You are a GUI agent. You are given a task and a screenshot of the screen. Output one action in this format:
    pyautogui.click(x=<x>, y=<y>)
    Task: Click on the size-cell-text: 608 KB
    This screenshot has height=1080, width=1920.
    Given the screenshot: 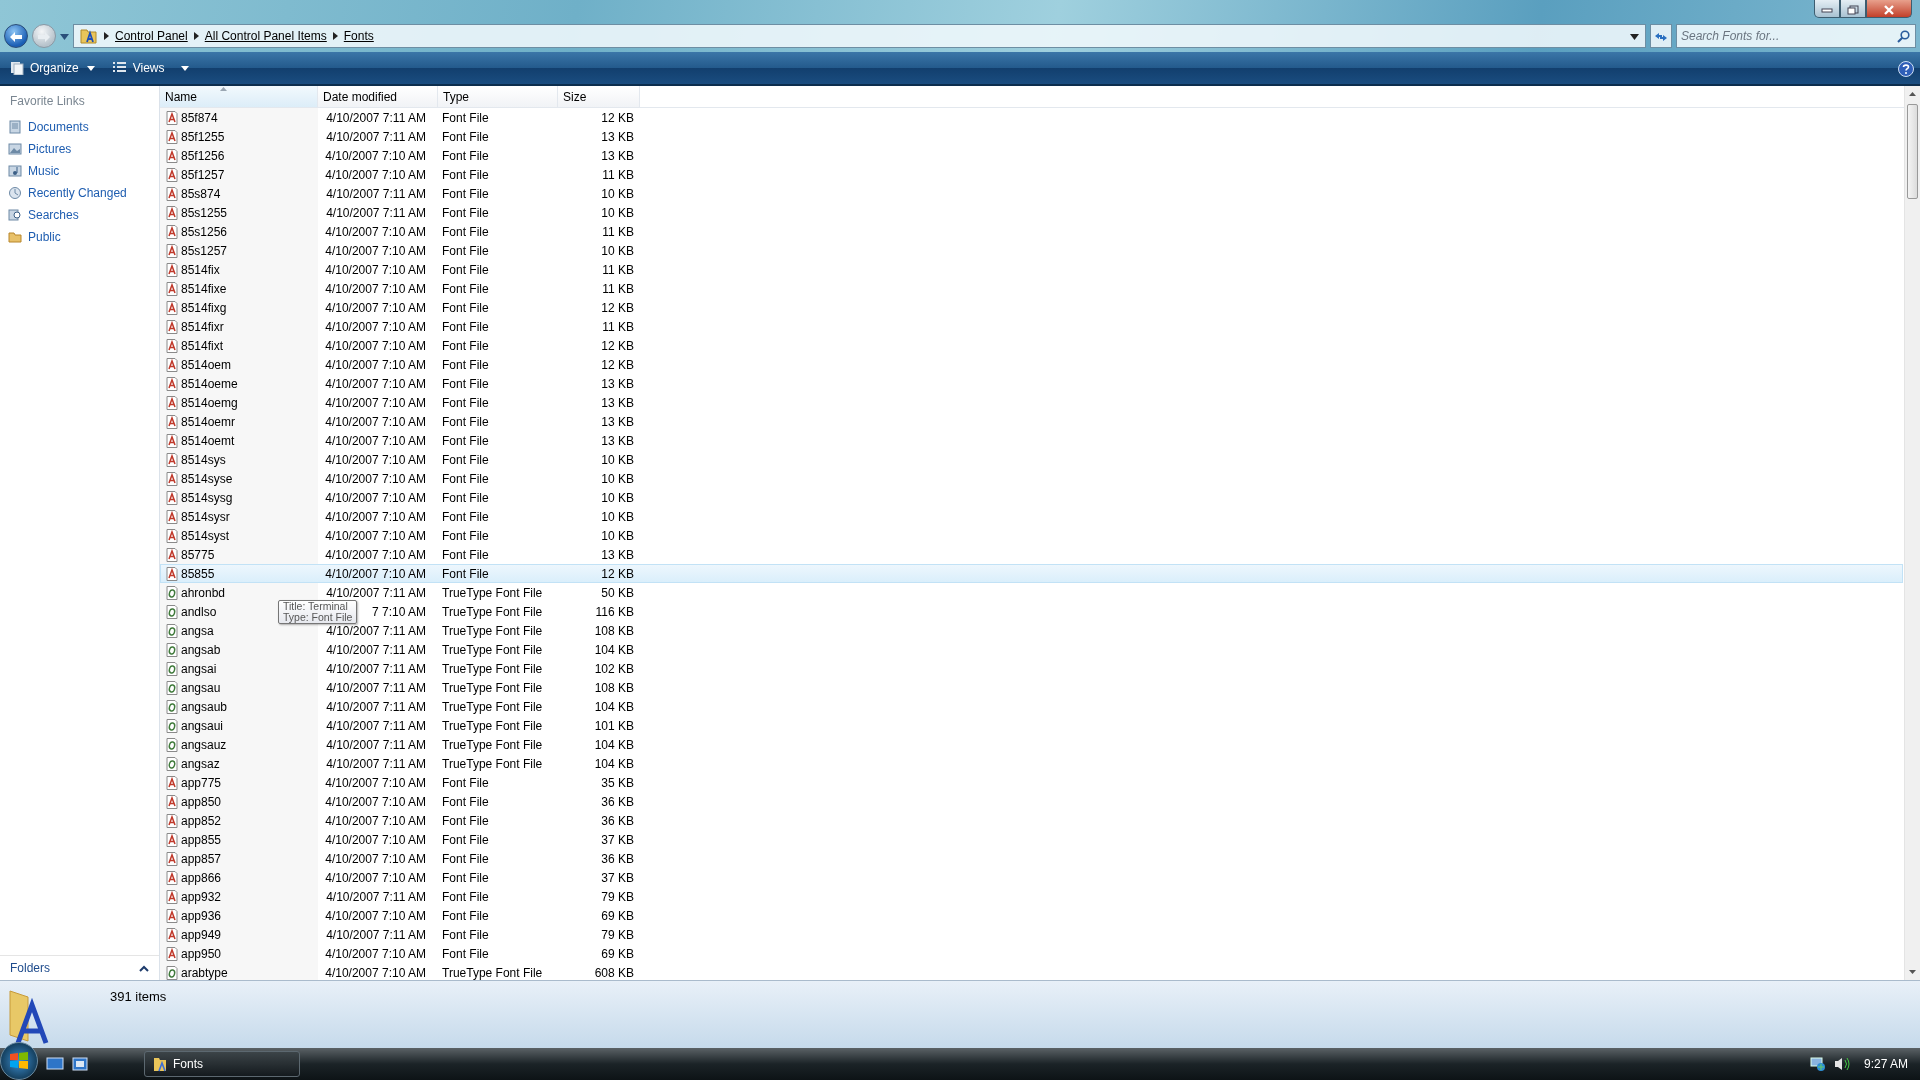 What is the action you would take?
    pyautogui.click(x=614, y=972)
    